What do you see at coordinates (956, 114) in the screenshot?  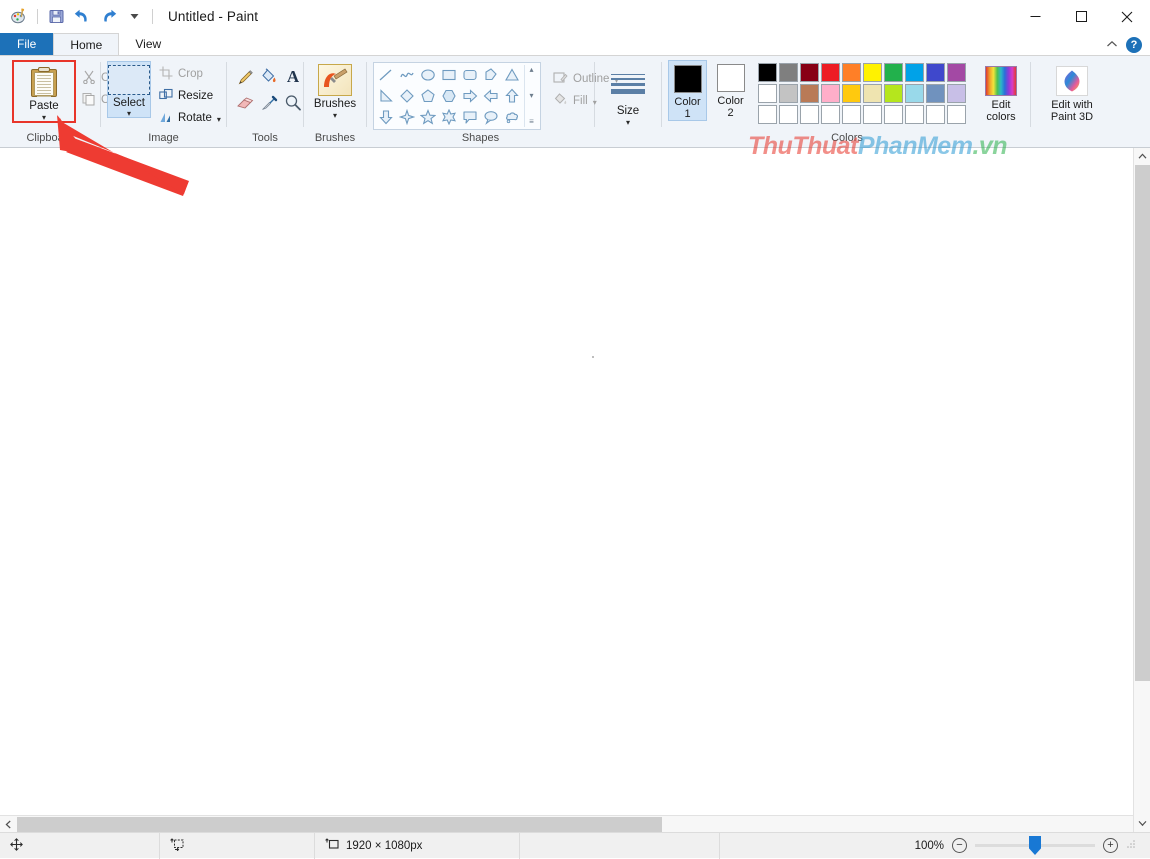 I see `palette-swatch-r3-c10` at bounding box center [956, 114].